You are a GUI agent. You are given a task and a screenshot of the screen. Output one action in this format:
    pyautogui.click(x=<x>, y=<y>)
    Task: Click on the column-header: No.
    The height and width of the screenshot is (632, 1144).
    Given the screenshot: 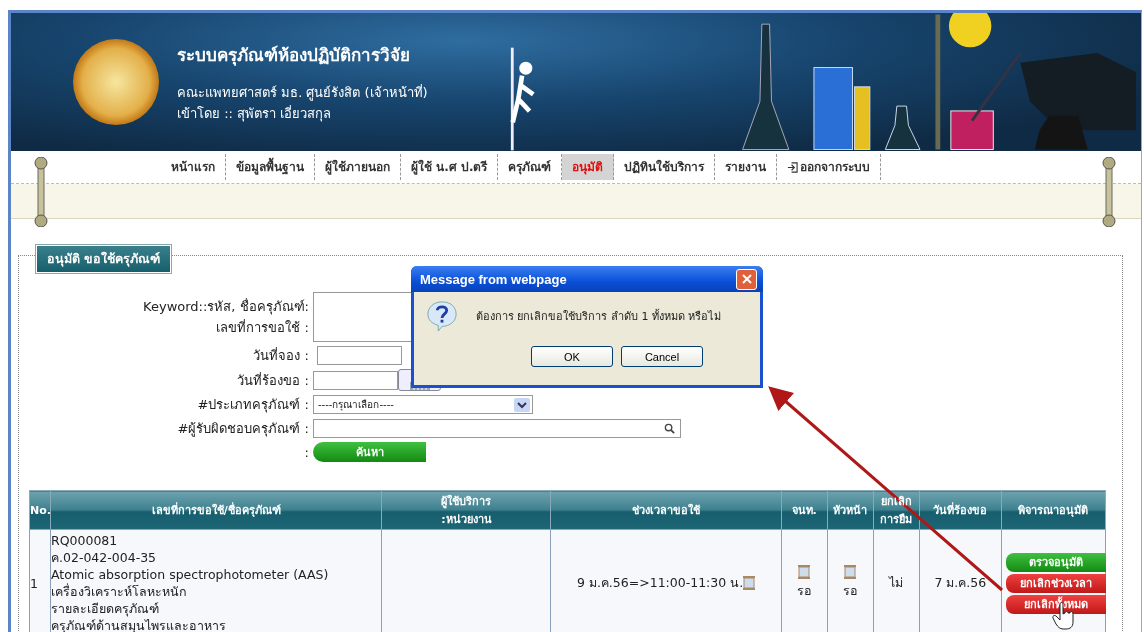 What is the action you would take?
    pyautogui.click(x=40, y=510)
    